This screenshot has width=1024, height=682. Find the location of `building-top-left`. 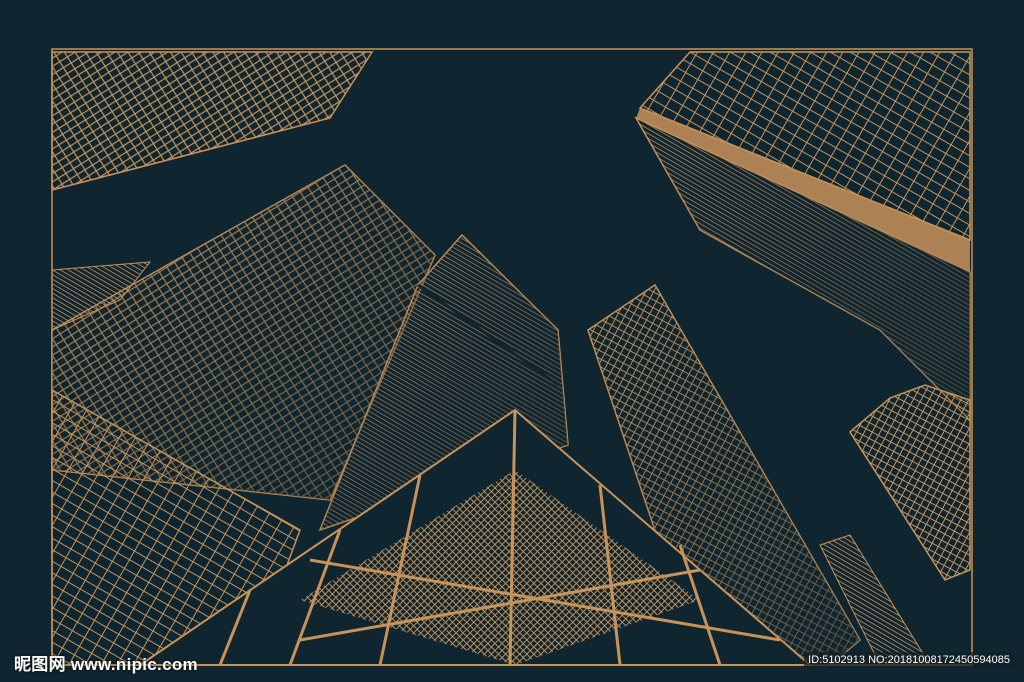

building-top-left is located at coordinates (212, 121).